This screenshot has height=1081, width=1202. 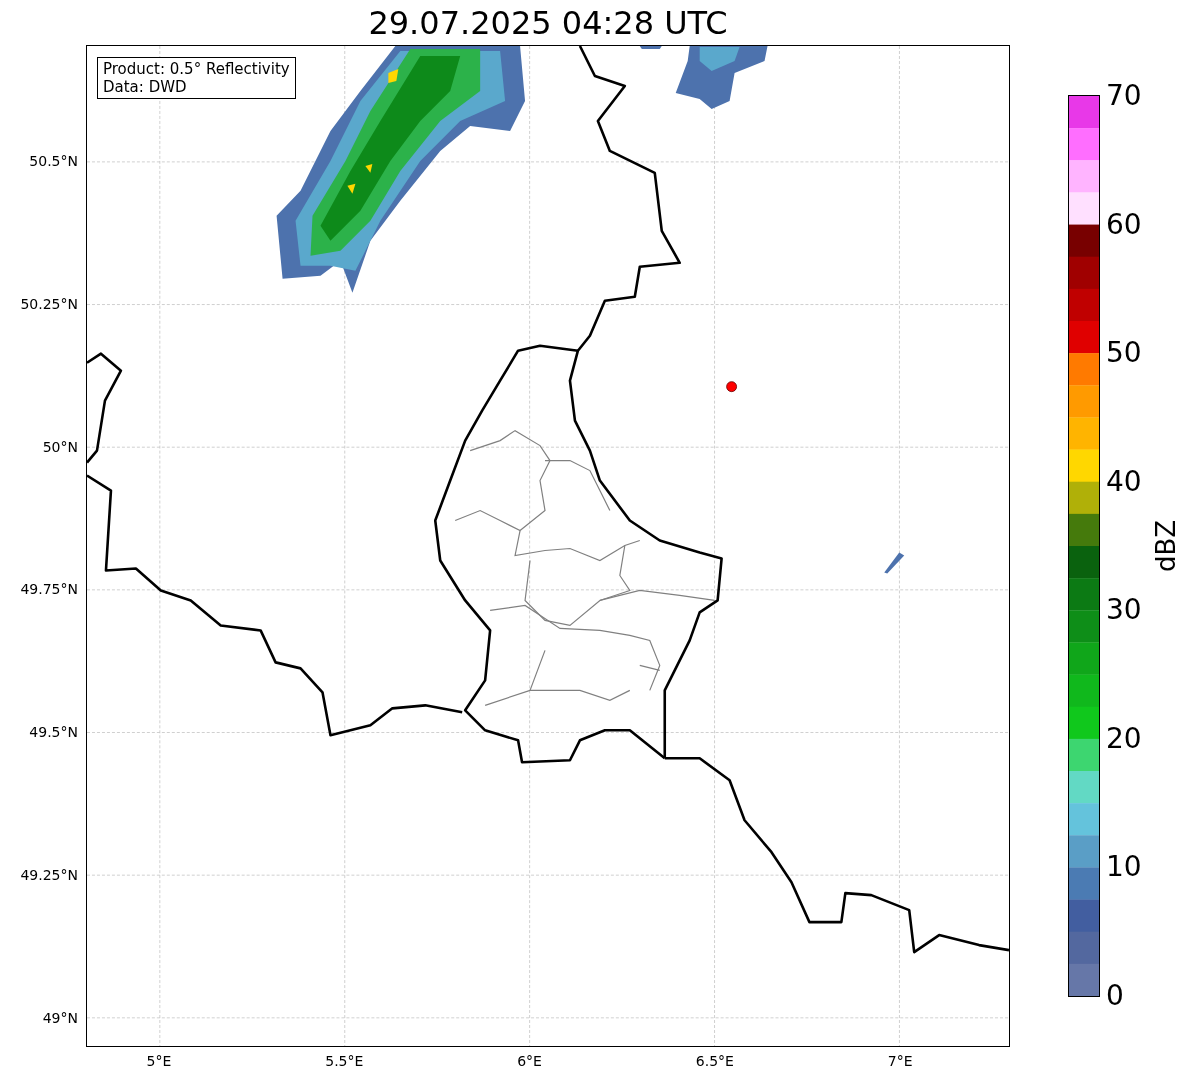 I want to click on colorbar-label: dBZ, so click(x=1166, y=546).